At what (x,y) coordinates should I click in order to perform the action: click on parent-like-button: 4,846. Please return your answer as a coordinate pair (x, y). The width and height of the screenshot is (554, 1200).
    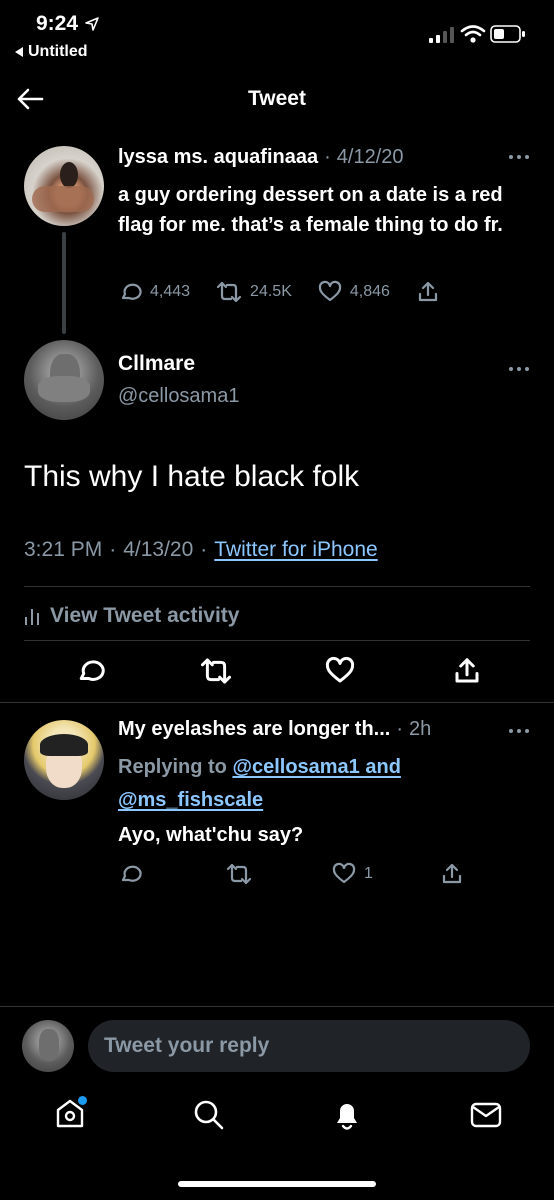
    Looking at the image, I should click on (354, 292).